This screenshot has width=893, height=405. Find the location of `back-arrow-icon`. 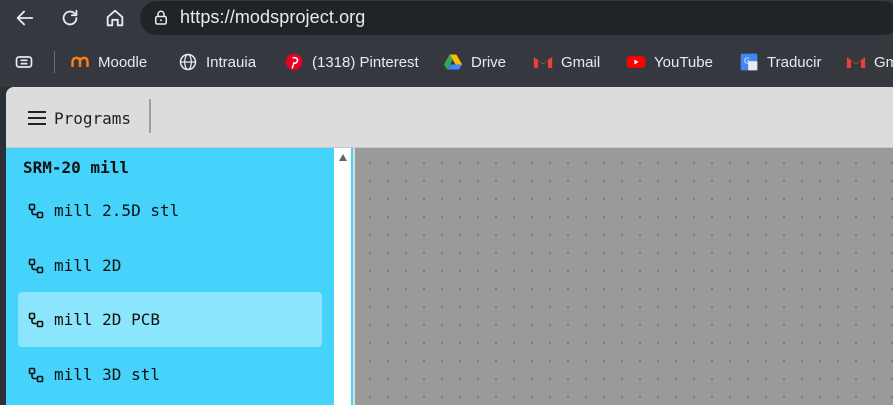

back-arrow-icon is located at coordinates (25, 18).